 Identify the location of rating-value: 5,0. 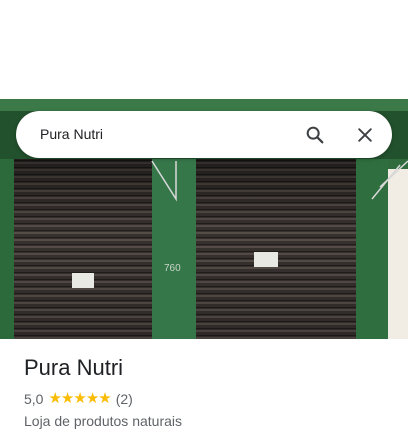
(34, 399).